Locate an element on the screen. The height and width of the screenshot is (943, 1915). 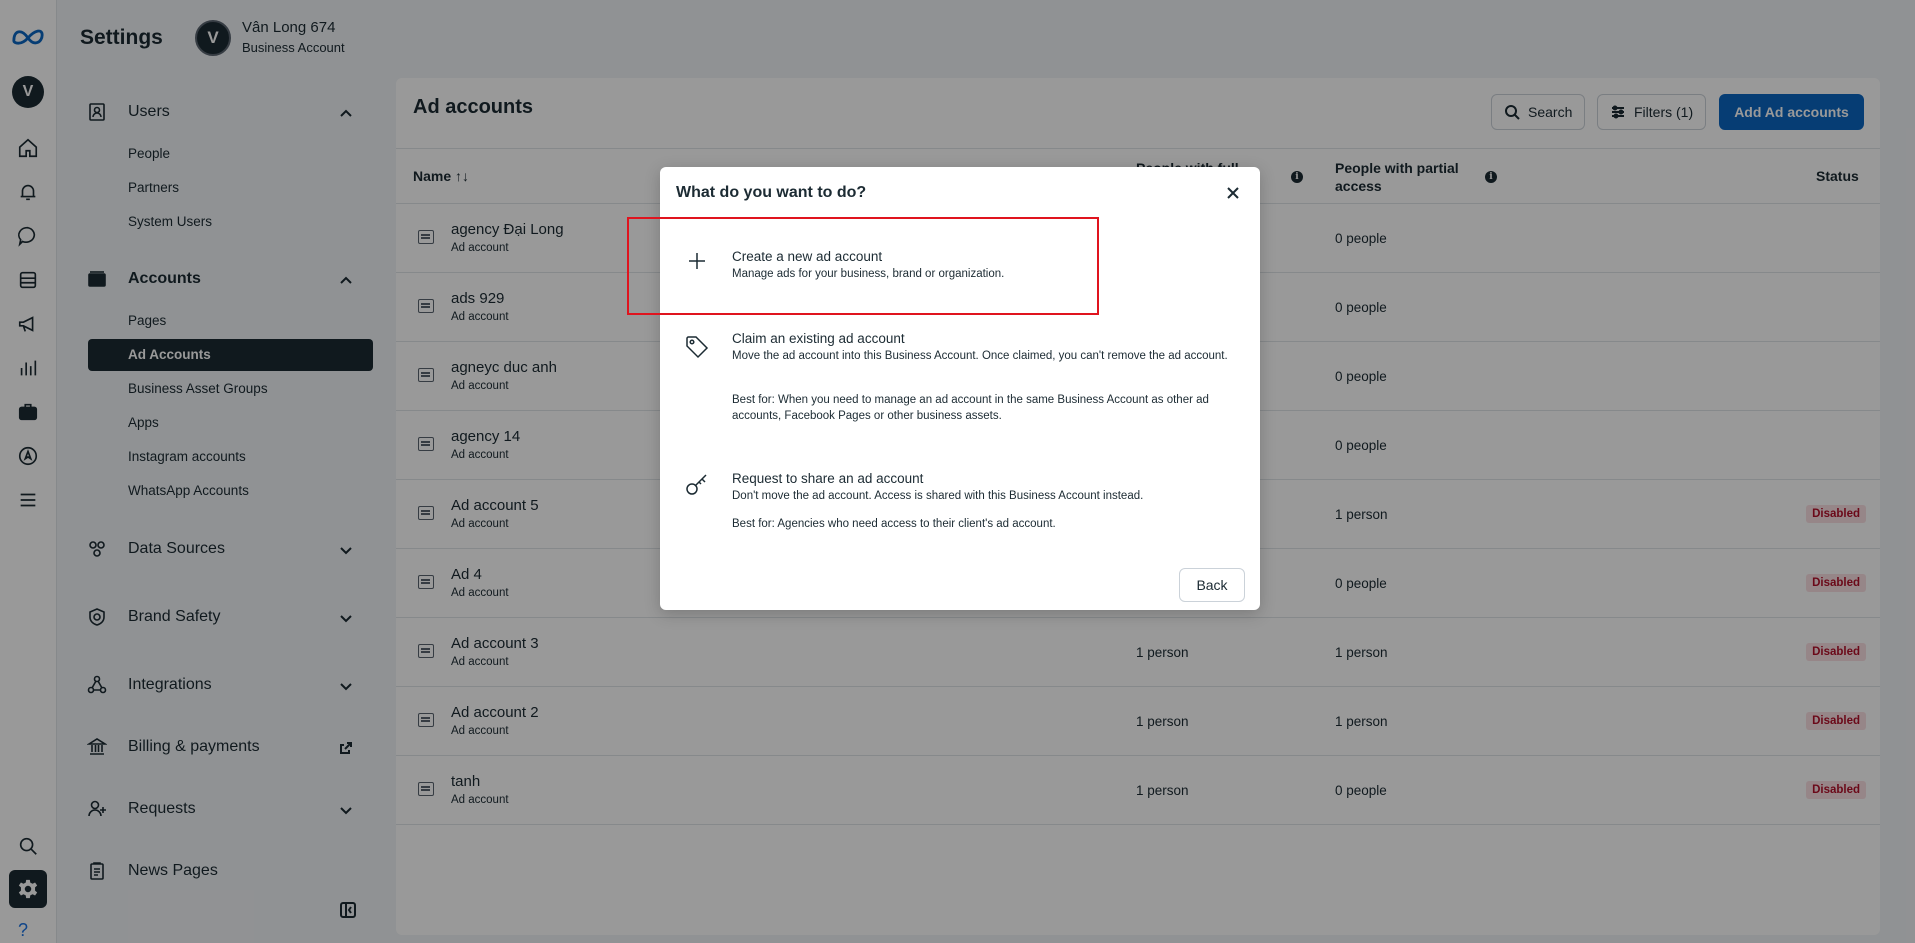
dialog-title: What do you want to do? is located at coordinates (771, 192).